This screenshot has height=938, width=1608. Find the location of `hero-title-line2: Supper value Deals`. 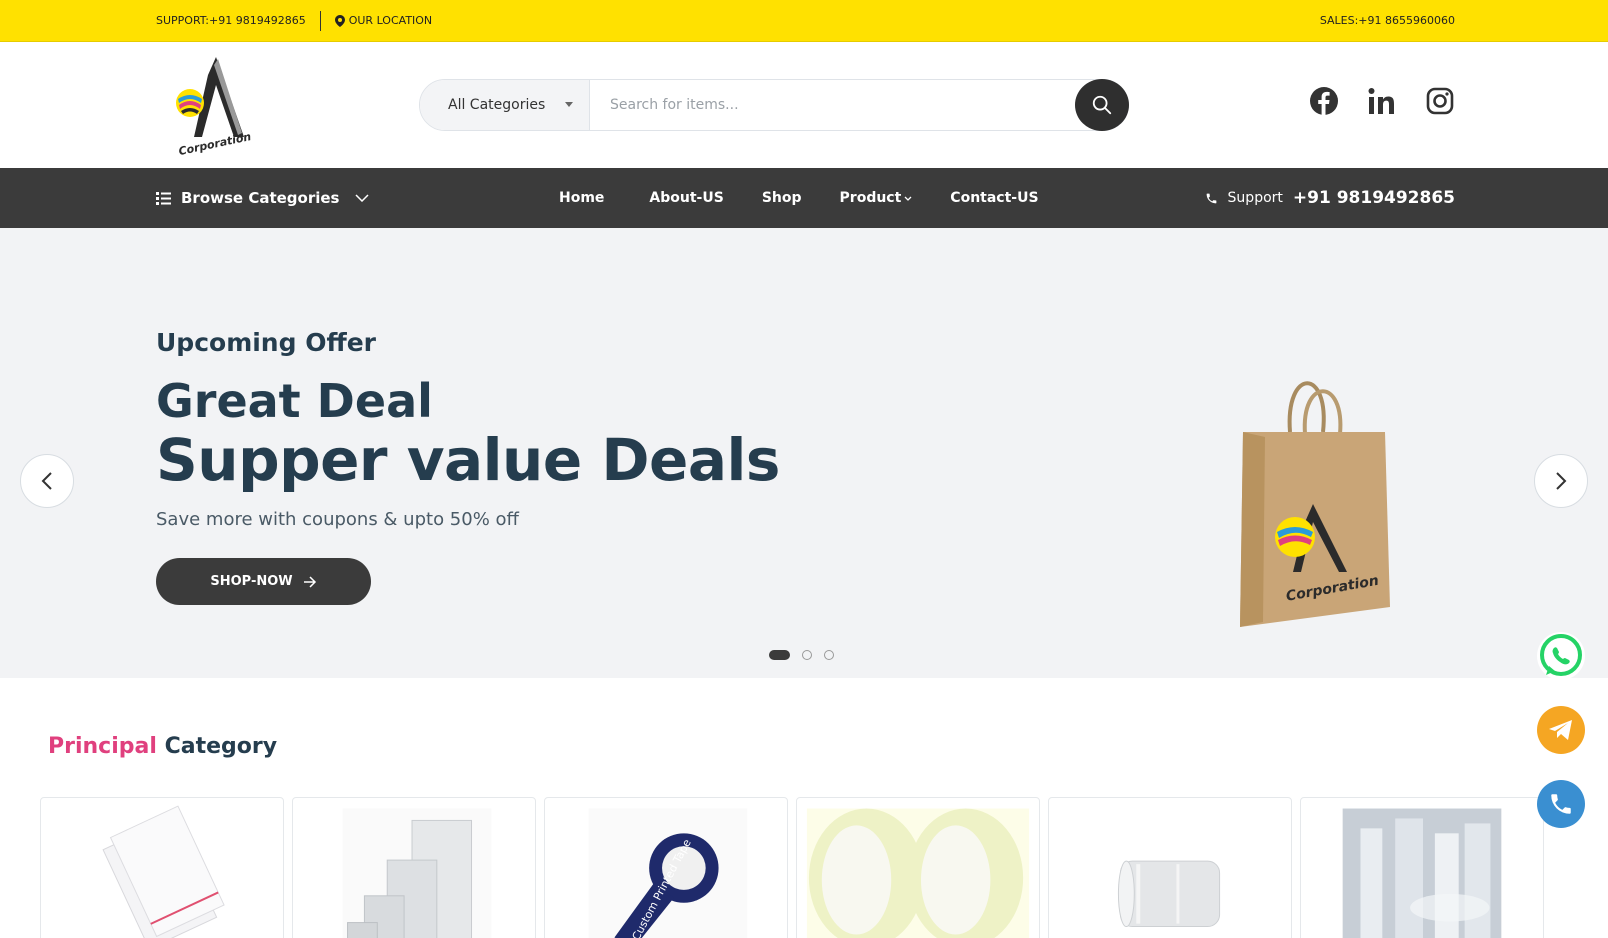

hero-title-line2: Supper value Deals is located at coordinates (468, 460).